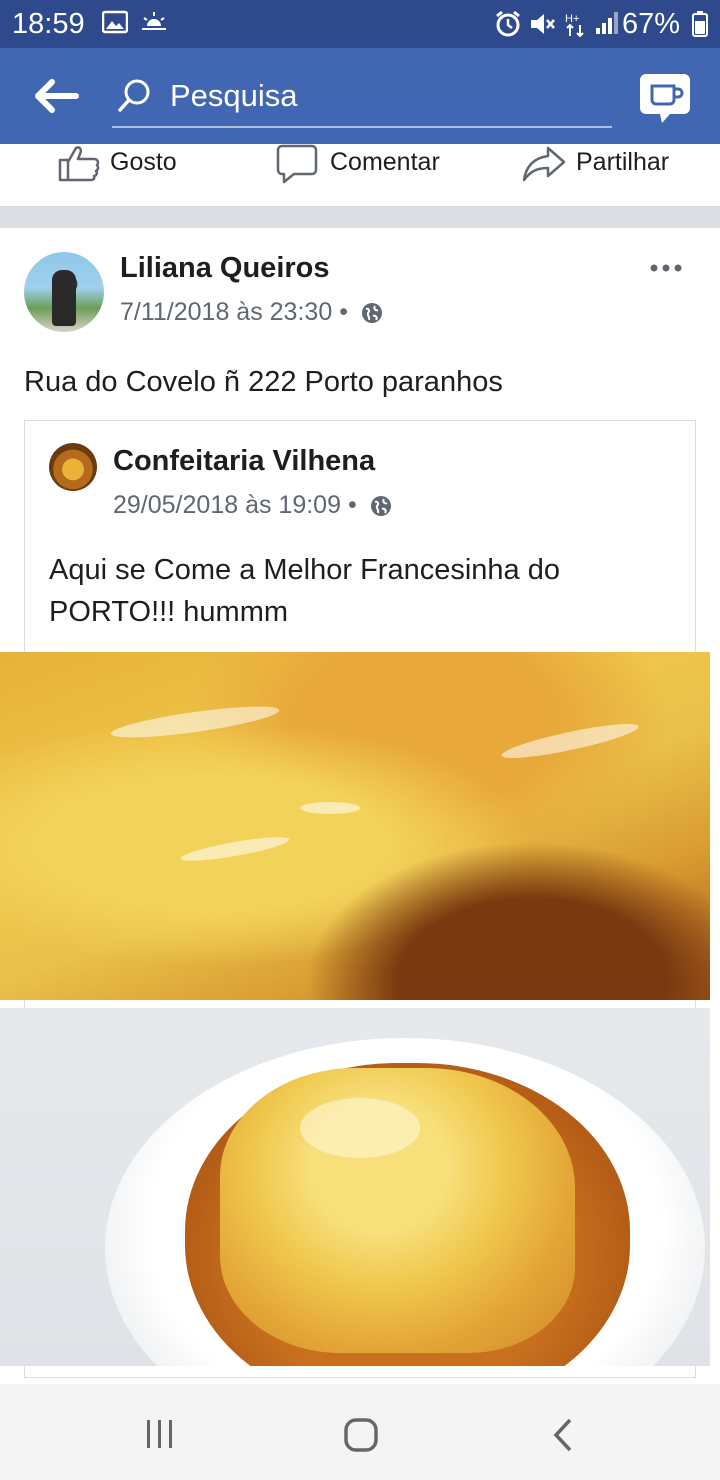  I want to click on svg-text: H+, so click(572, 19).